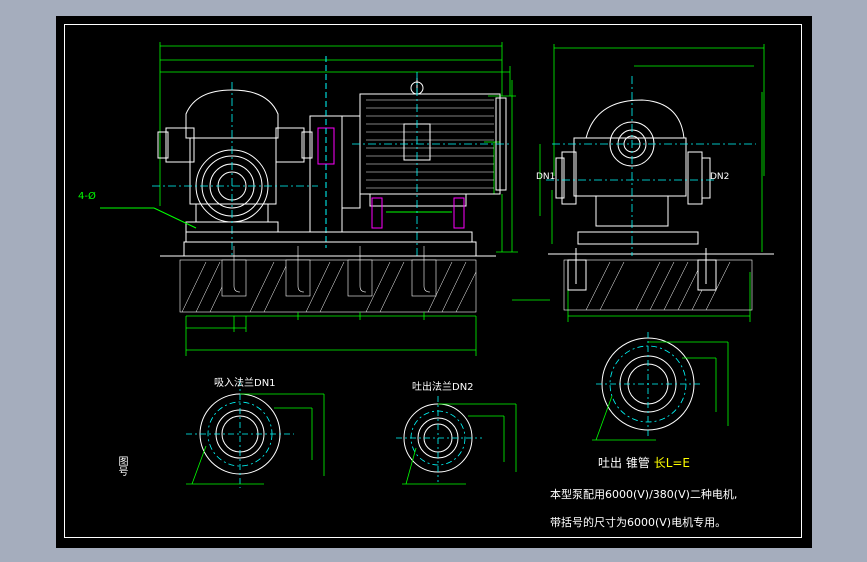 This screenshot has height=562, width=867. What do you see at coordinates (456, 440) in the screenshot?
I see `discharge-flange-view` at bounding box center [456, 440].